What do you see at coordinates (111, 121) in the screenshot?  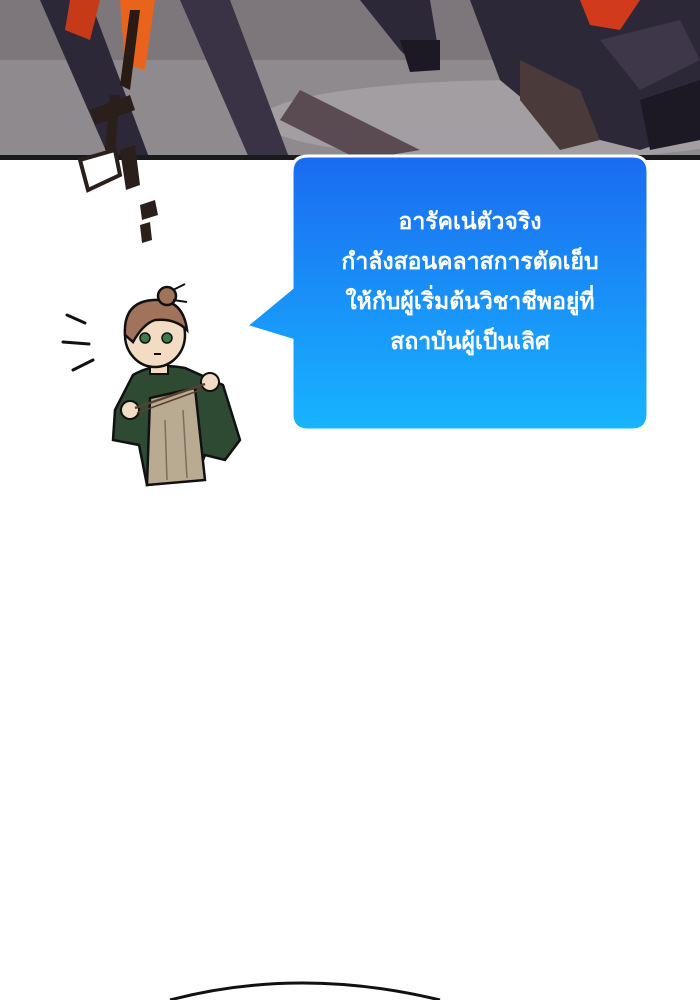 I see `sound-effect-strokes` at bounding box center [111, 121].